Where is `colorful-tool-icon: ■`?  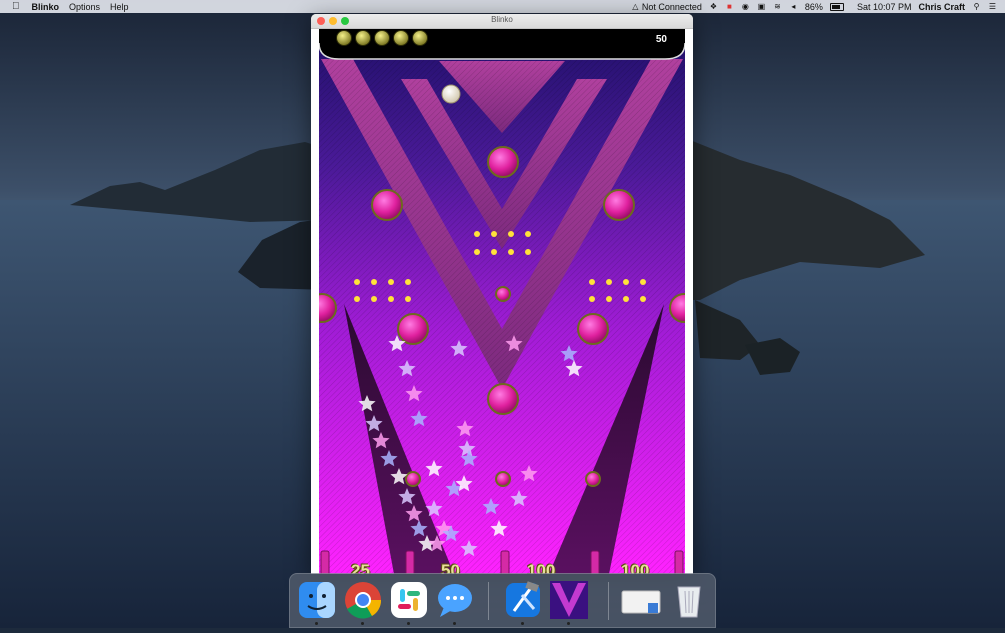 colorful-tool-icon: ■ is located at coordinates (729, 6).